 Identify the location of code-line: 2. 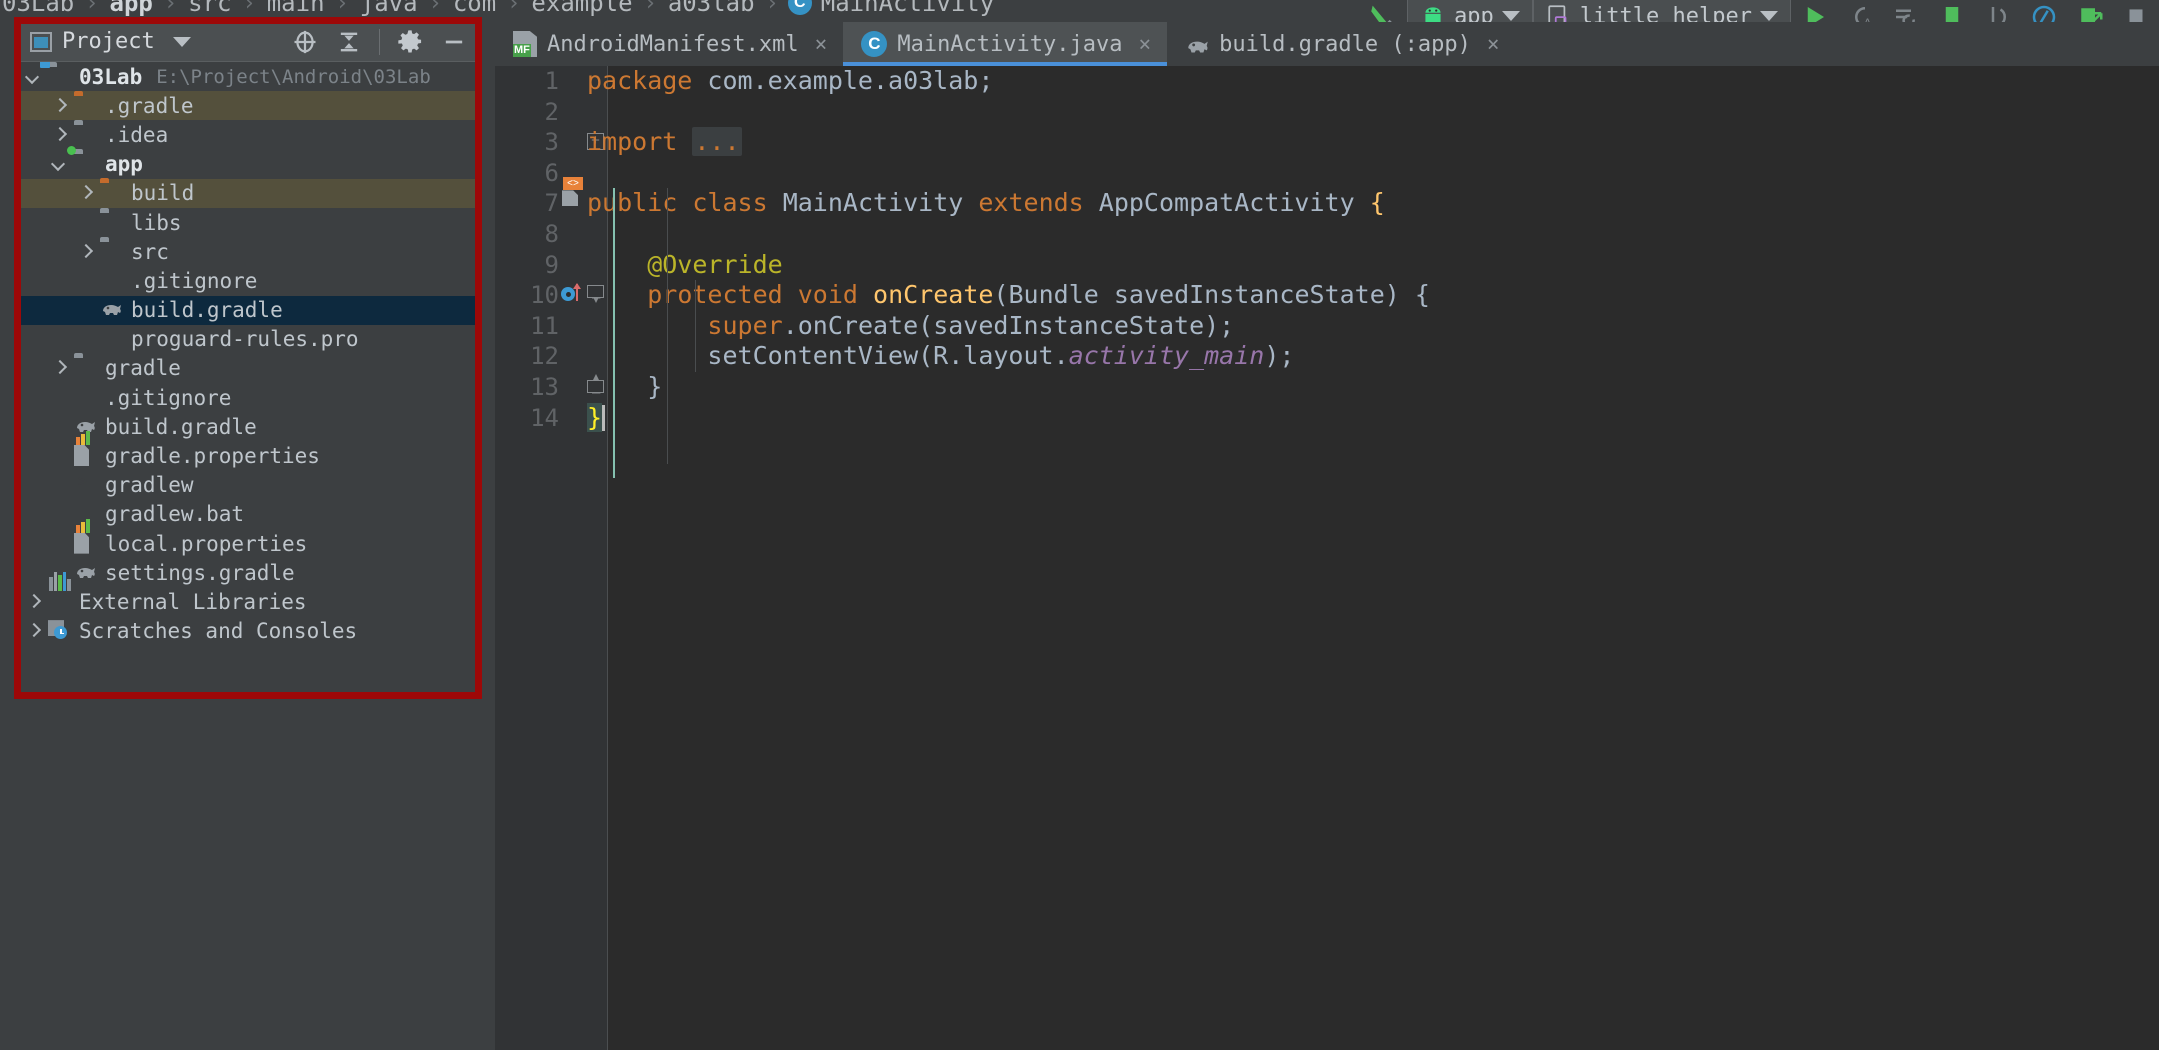
(1327, 112).